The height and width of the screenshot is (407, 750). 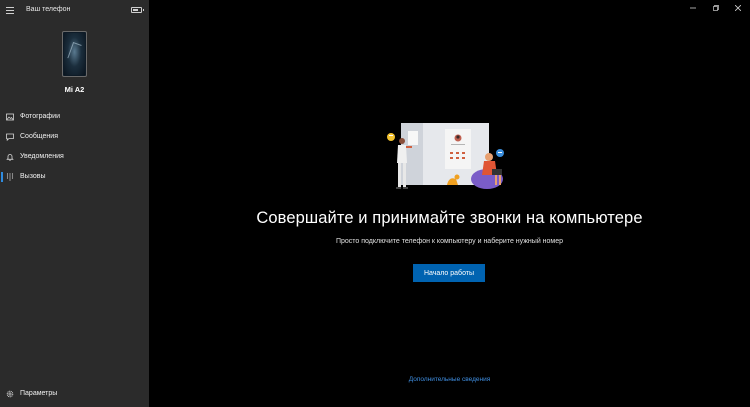 What do you see at coordinates (74, 157) in the screenshot?
I see `sidebar-item-notifications: Уведомления` at bounding box center [74, 157].